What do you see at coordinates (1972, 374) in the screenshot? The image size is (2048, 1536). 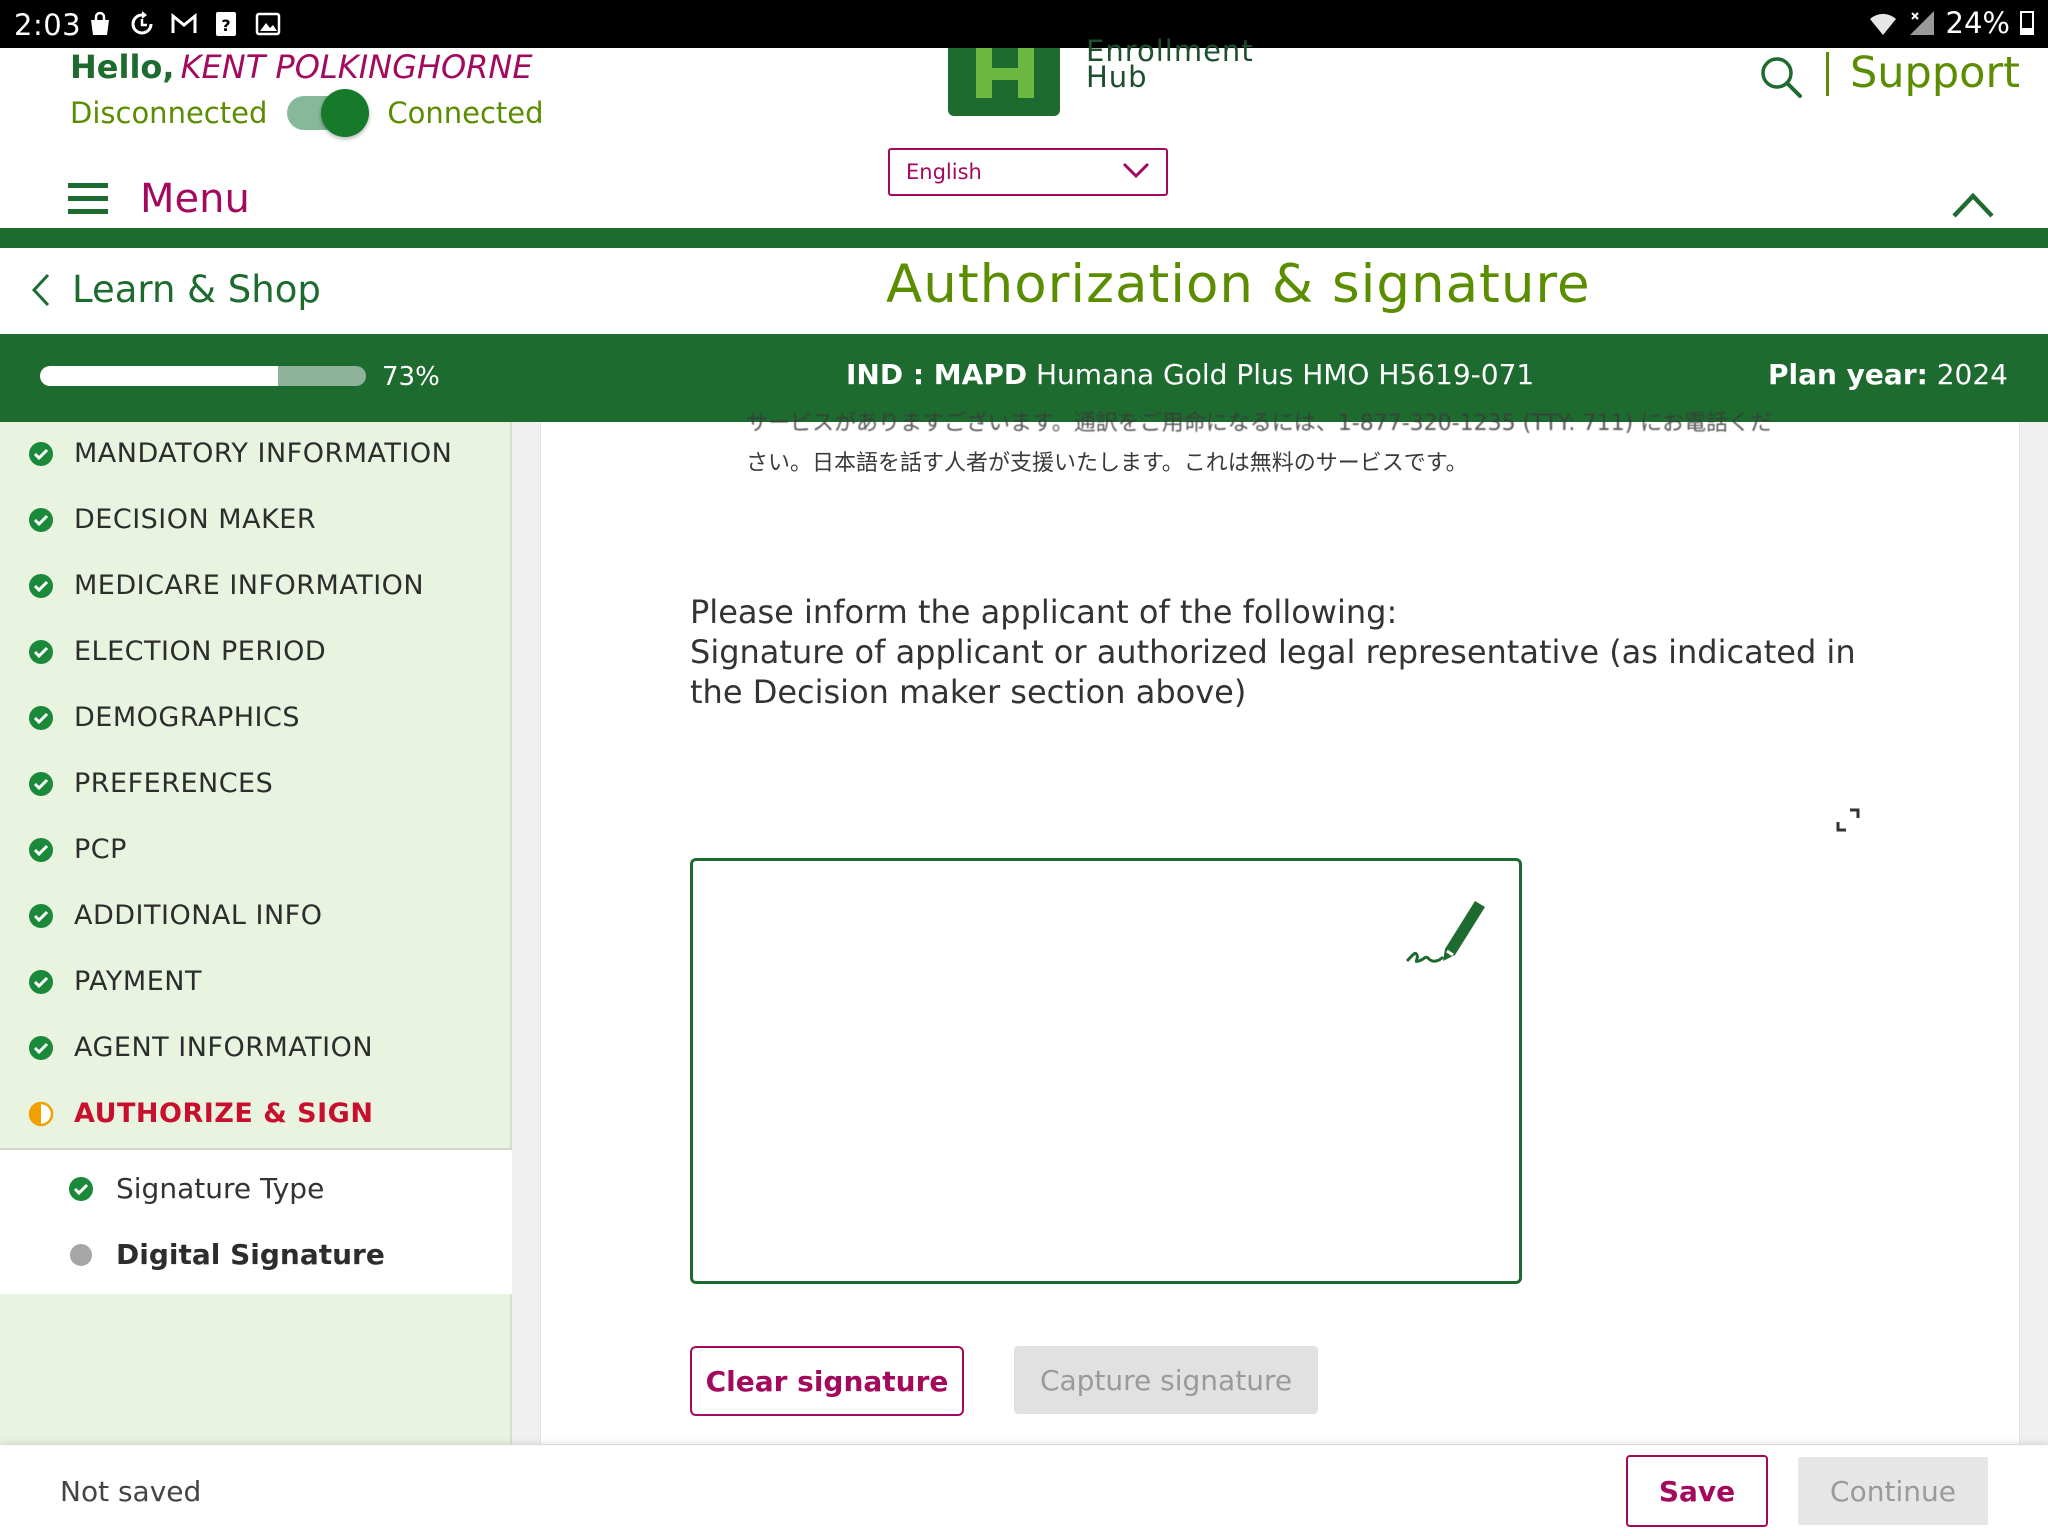 I see `plan-year-value: 2024` at bounding box center [1972, 374].